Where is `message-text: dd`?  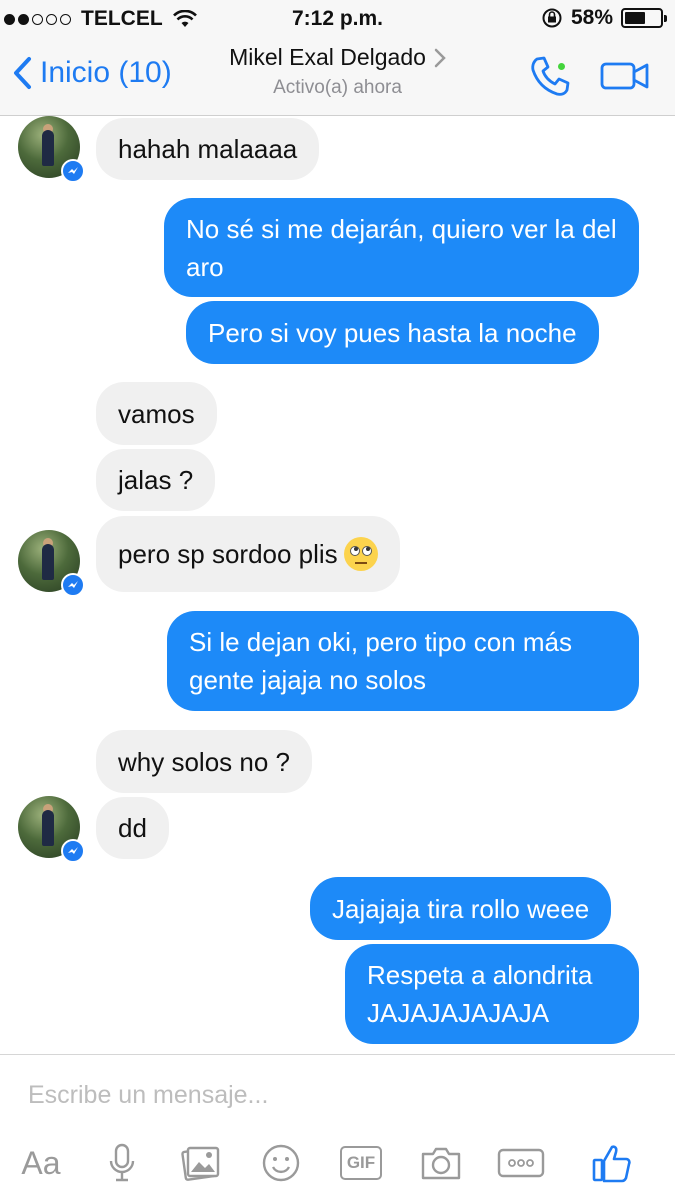 message-text: dd is located at coordinates (132, 828).